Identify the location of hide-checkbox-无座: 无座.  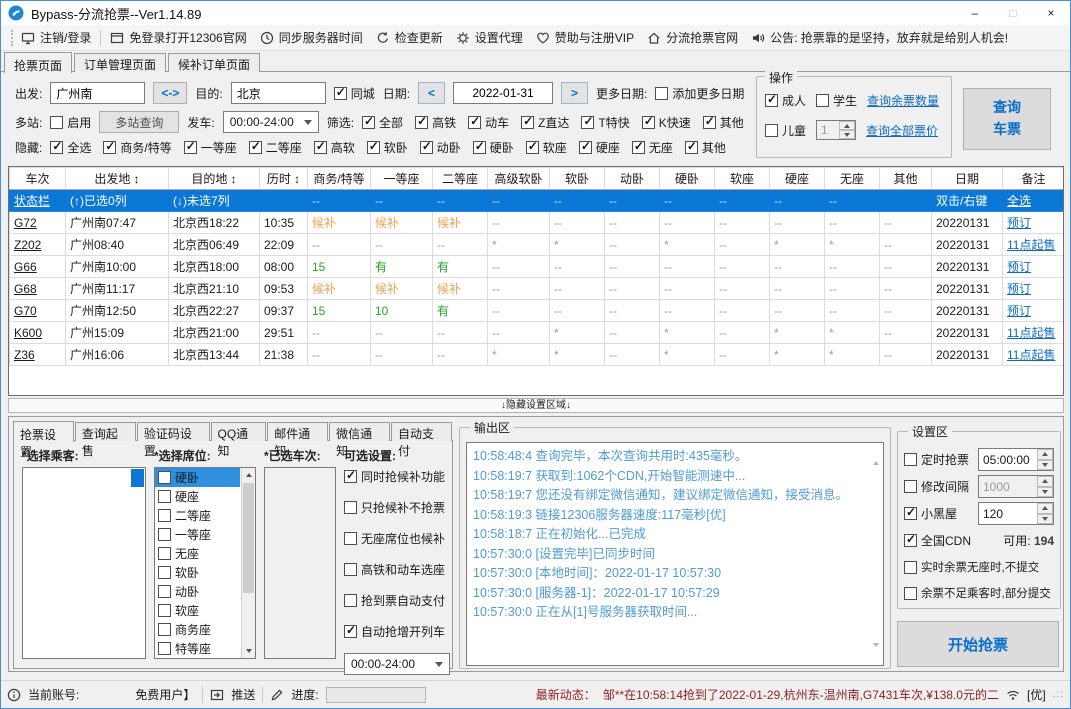
(652, 147).